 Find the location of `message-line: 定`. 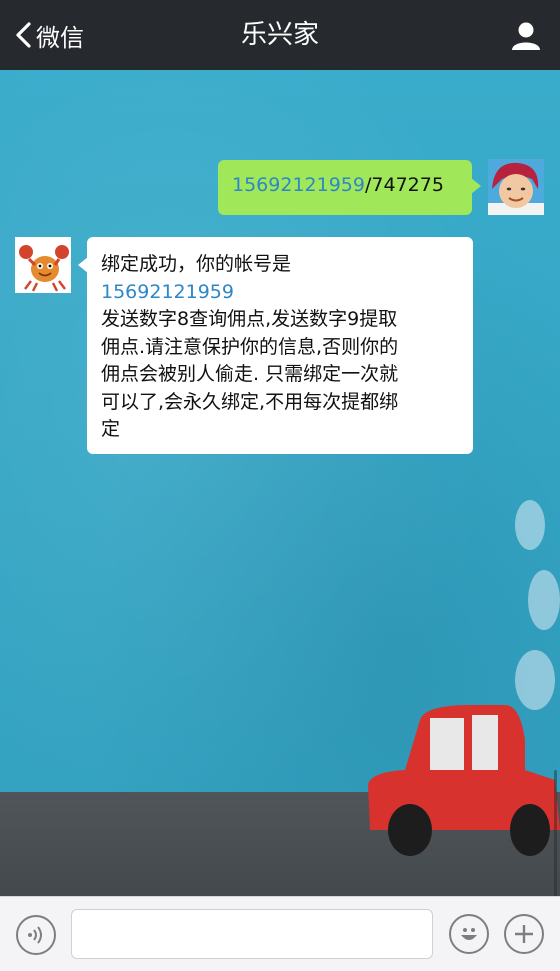

message-line: 定 is located at coordinates (111, 429).